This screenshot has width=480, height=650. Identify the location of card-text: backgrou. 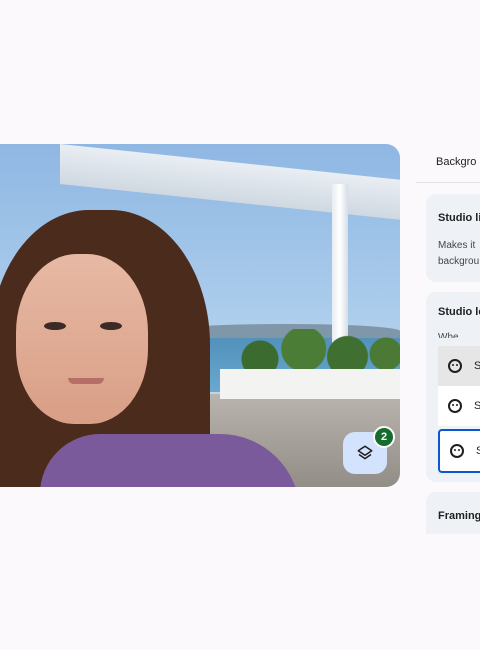
(459, 261).